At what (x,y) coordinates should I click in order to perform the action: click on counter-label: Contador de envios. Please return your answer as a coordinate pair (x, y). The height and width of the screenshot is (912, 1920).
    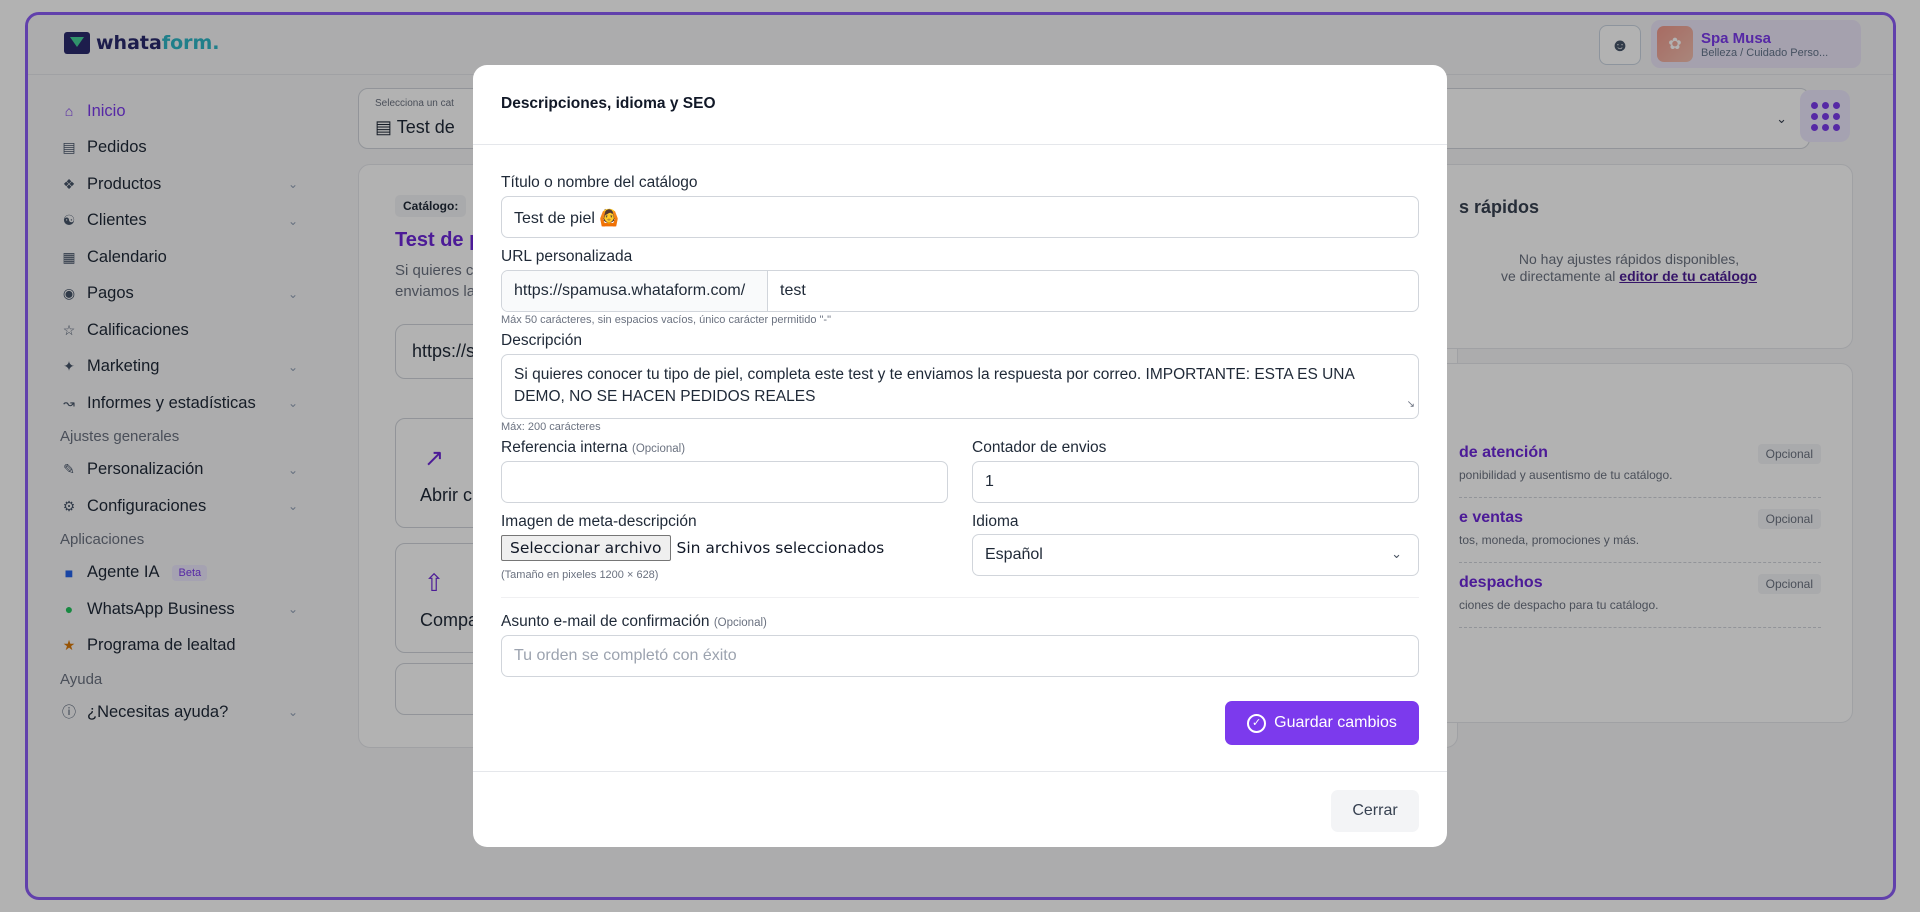
    Looking at the image, I should click on (1039, 447).